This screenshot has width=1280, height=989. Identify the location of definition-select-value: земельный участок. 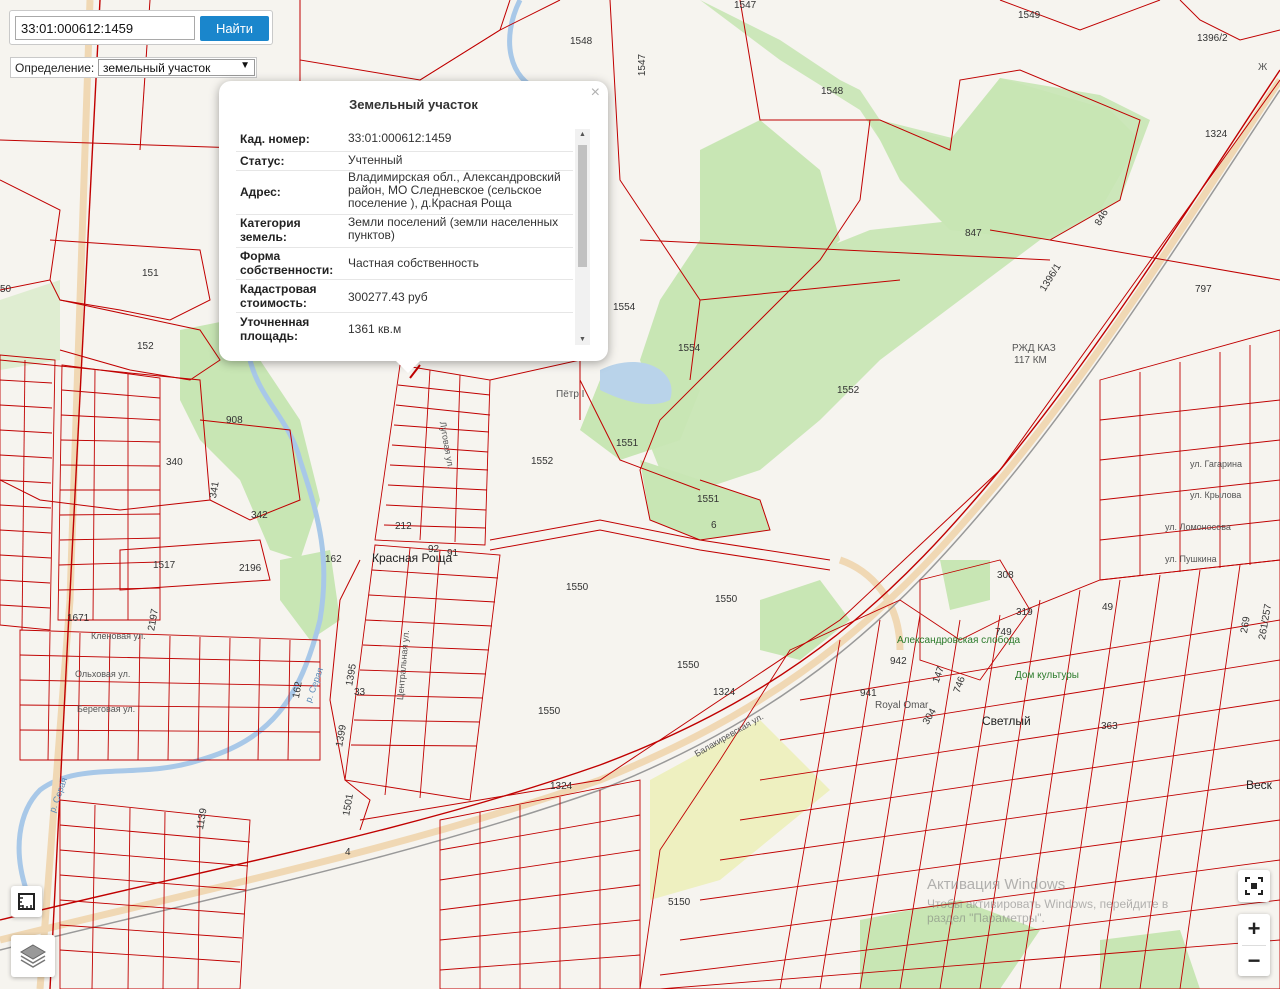
(157, 68).